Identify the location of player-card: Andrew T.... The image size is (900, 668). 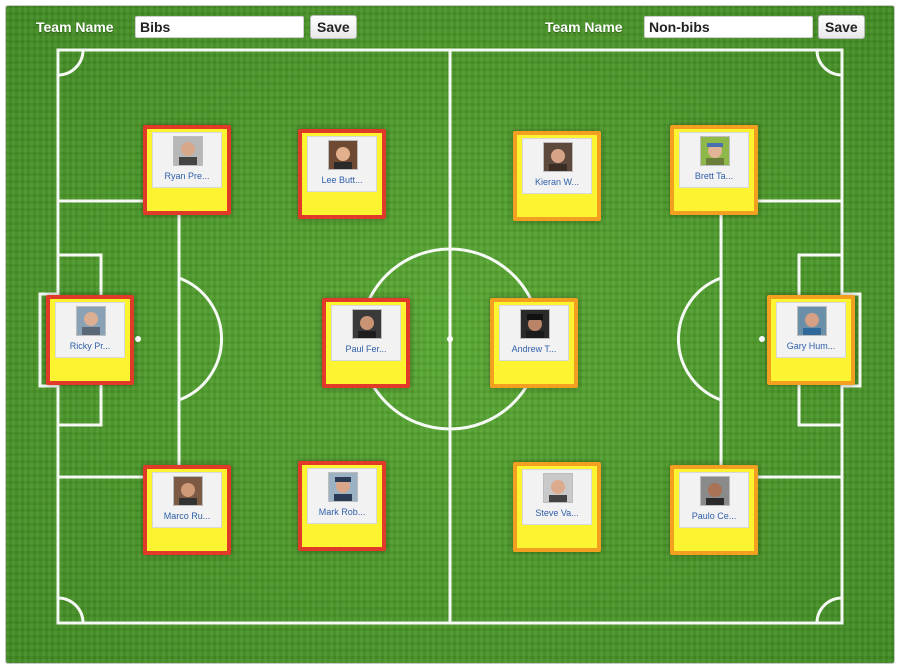
(534, 343).